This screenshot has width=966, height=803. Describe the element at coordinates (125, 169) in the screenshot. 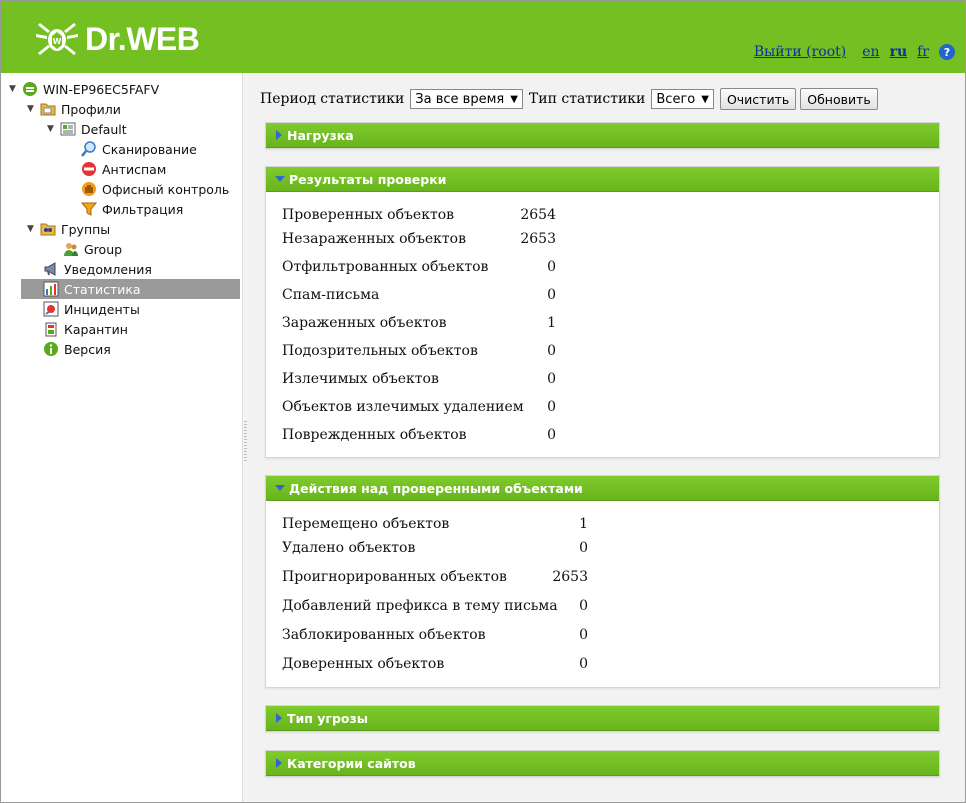

I see `tree-node-antispam: Антиспам` at that location.